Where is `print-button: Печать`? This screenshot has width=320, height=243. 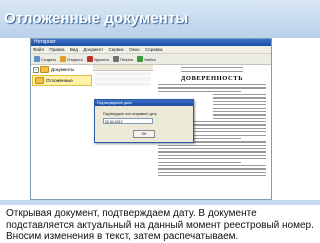
print-button: Печать is located at coordinates (123, 59).